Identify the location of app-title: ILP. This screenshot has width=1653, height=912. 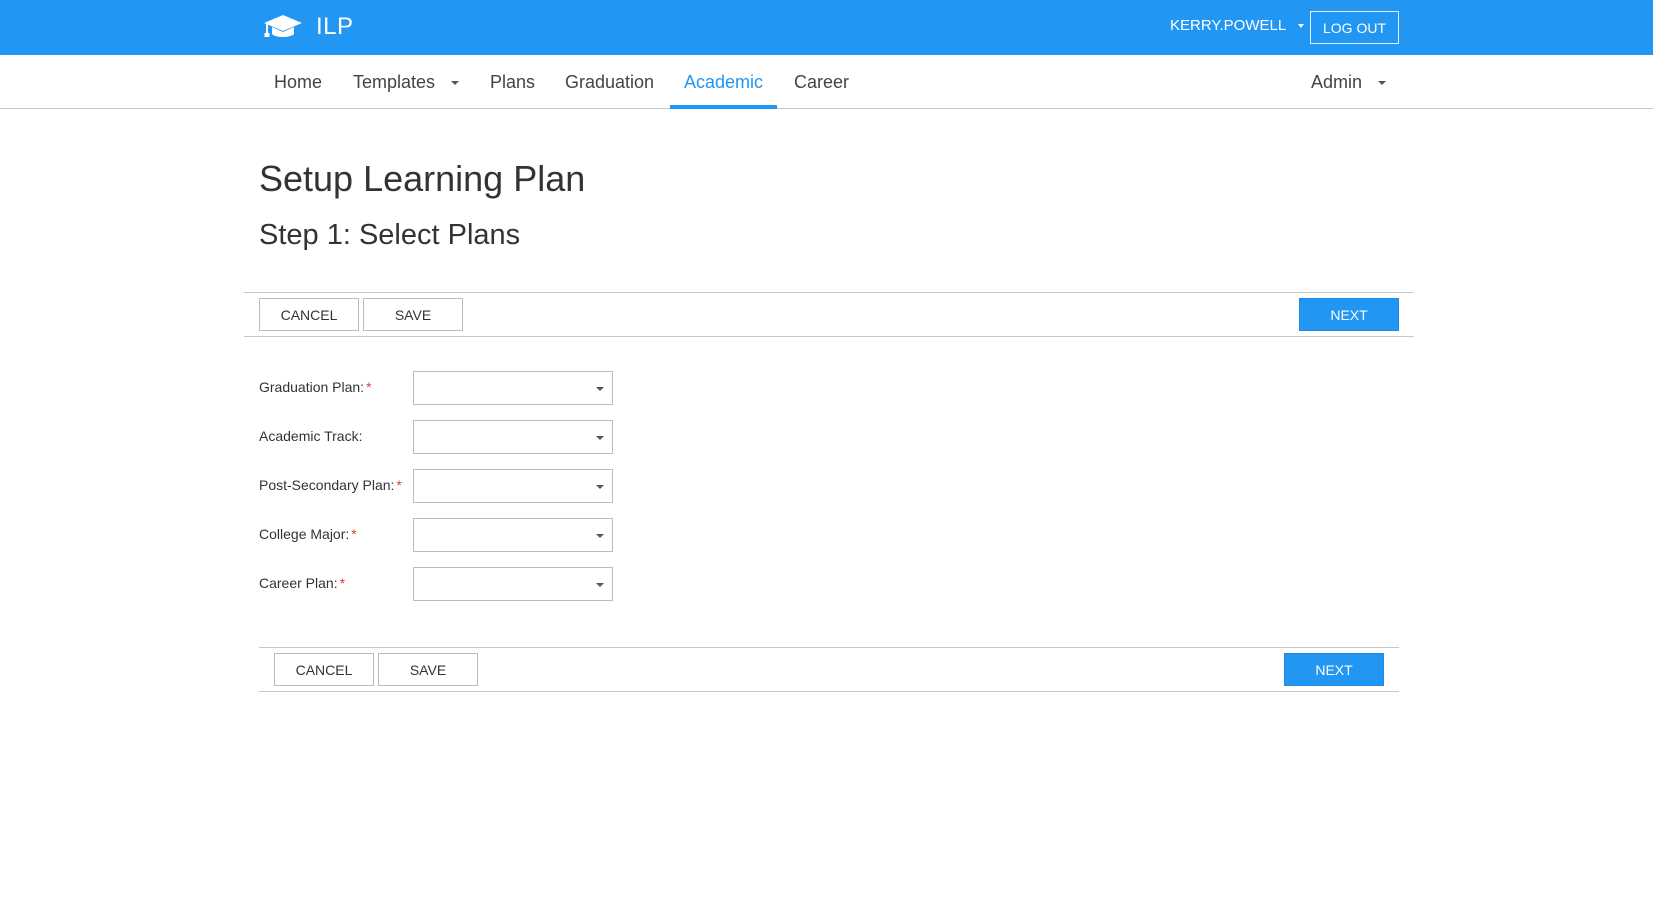
(335, 26).